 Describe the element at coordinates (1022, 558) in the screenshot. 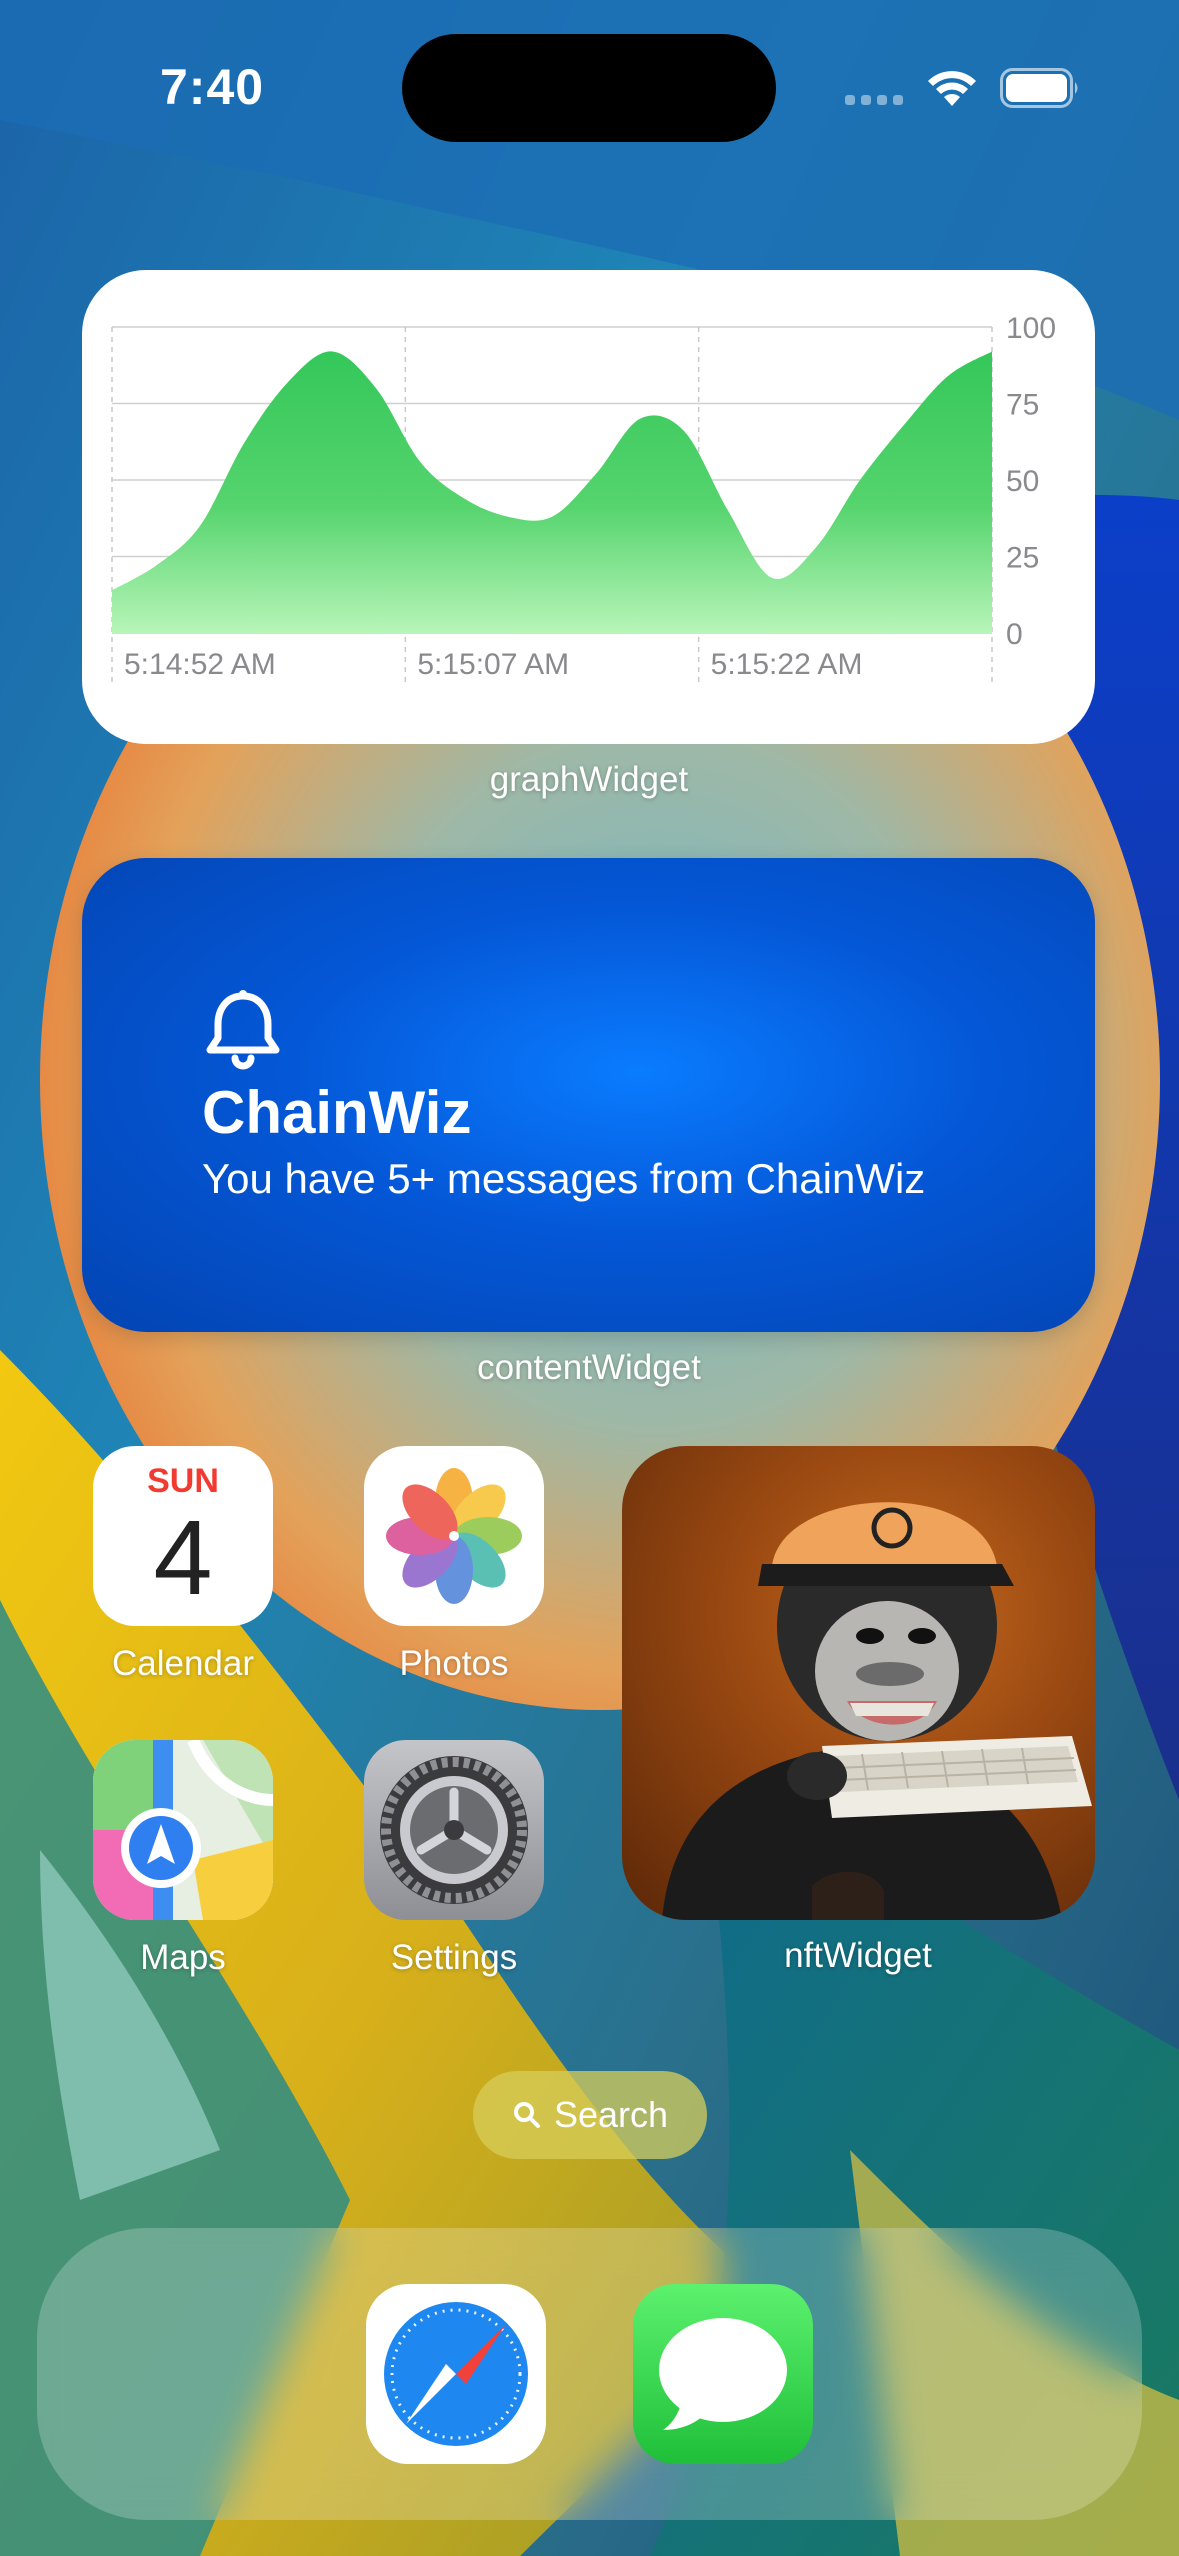

I see `y-tick-label: 25` at that location.